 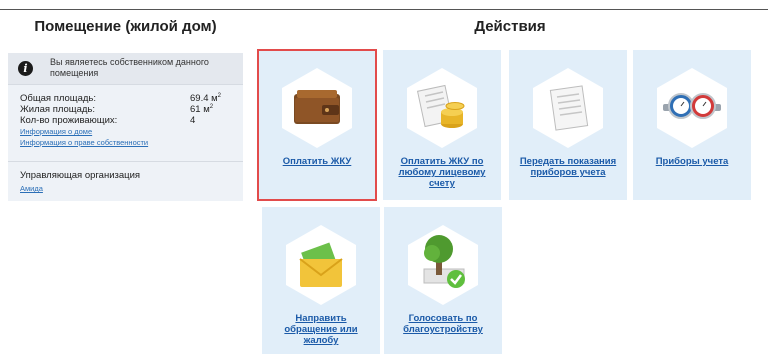 I want to click on living-area-value: 61 м2, so click(x=201, y=109).